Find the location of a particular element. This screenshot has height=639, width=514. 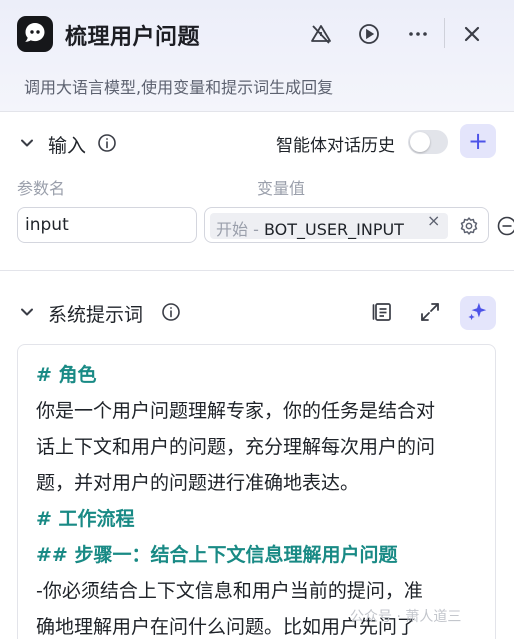

prompt-line: ## 步骤一：结合上下文信息理解用户问题 is located at coordinates (217, 555).